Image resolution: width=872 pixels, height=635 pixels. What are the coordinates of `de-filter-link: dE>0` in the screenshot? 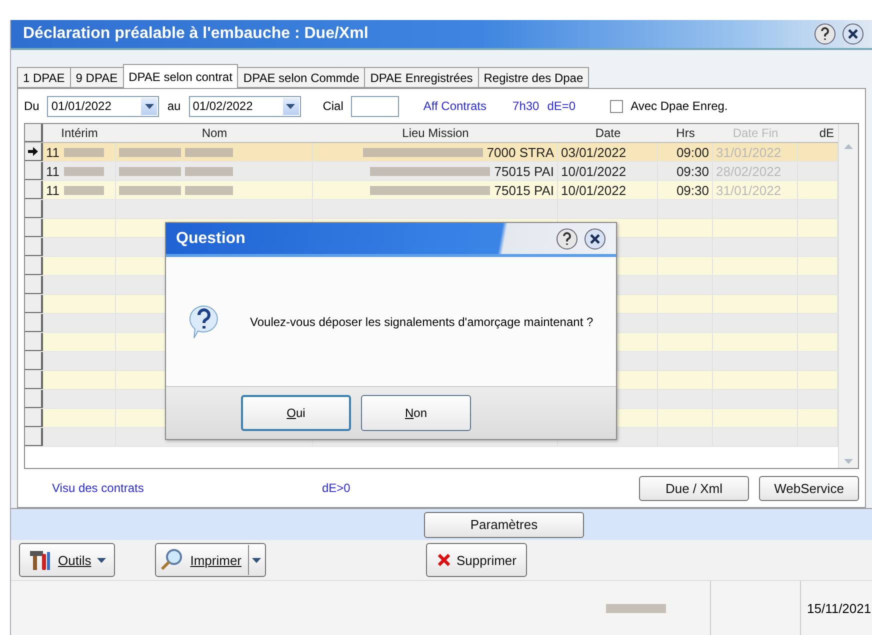 It's located at (480, 488).